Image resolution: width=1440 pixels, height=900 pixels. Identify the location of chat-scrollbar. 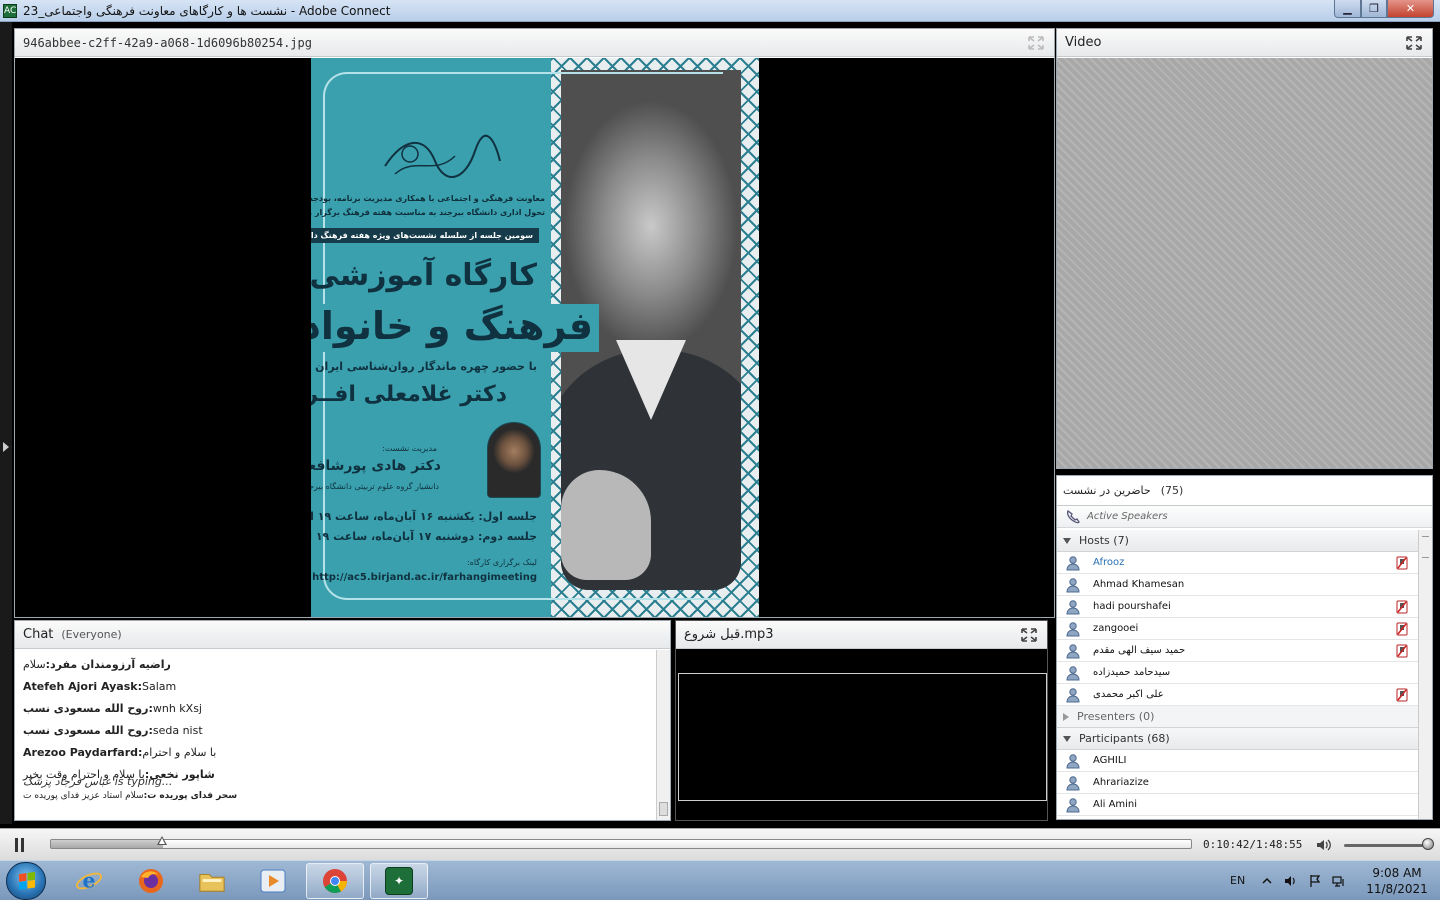
(663, 735).